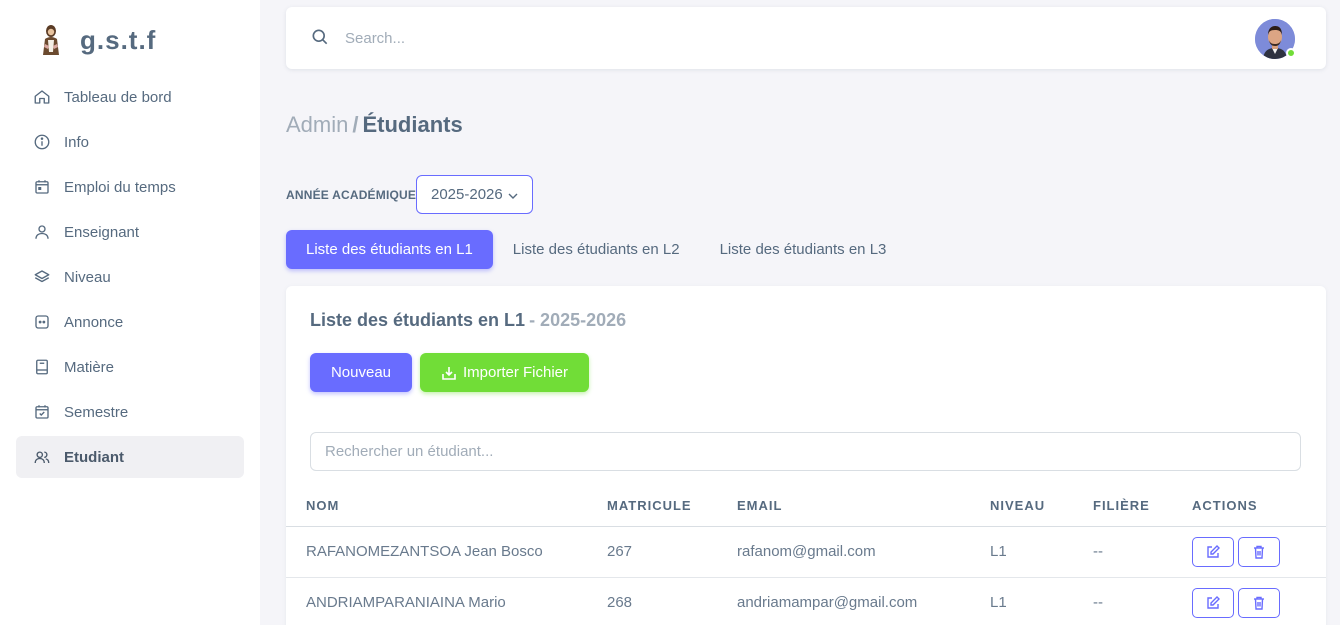 The image size is (1340, 625). What do you see at coordinates (94, 457) in the screenshot?
I see `sidebar-item-label: Etudiant` at bounding box center [94, 457].